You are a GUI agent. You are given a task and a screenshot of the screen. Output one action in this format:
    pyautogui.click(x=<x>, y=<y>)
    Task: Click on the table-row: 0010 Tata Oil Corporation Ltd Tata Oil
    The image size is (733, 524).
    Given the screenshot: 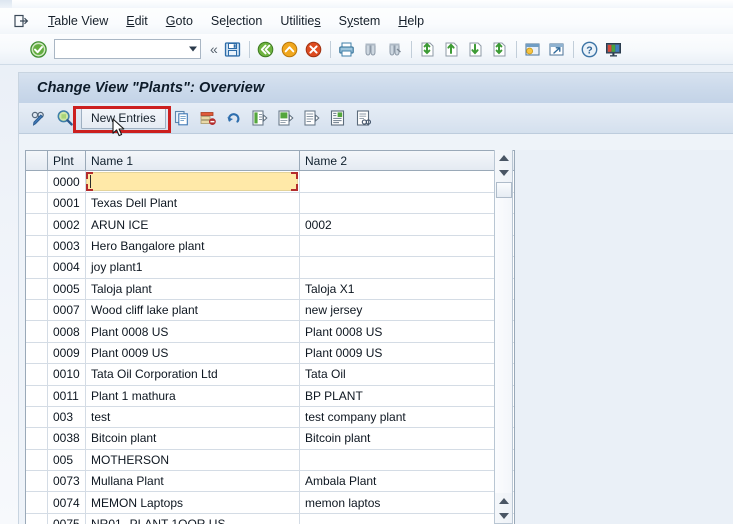 What is the action you would take?
    pyautogui.click(x=270, y=374)
    